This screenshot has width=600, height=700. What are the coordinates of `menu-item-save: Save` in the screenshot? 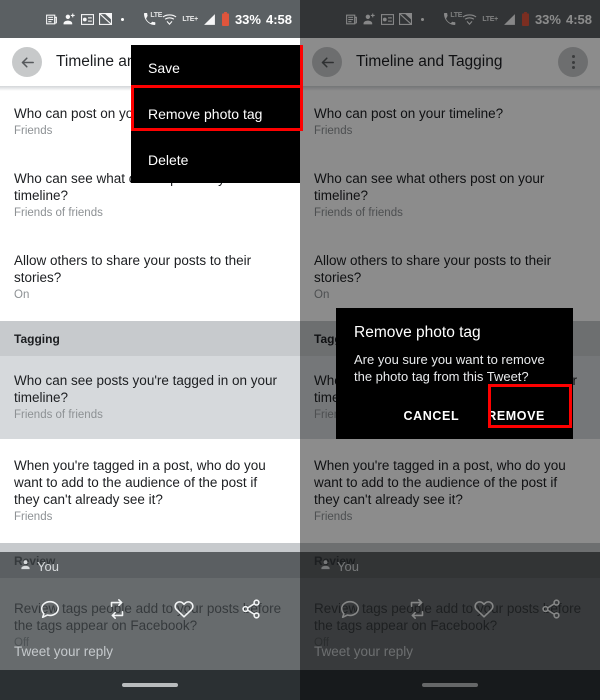 It's located at (215, 68).